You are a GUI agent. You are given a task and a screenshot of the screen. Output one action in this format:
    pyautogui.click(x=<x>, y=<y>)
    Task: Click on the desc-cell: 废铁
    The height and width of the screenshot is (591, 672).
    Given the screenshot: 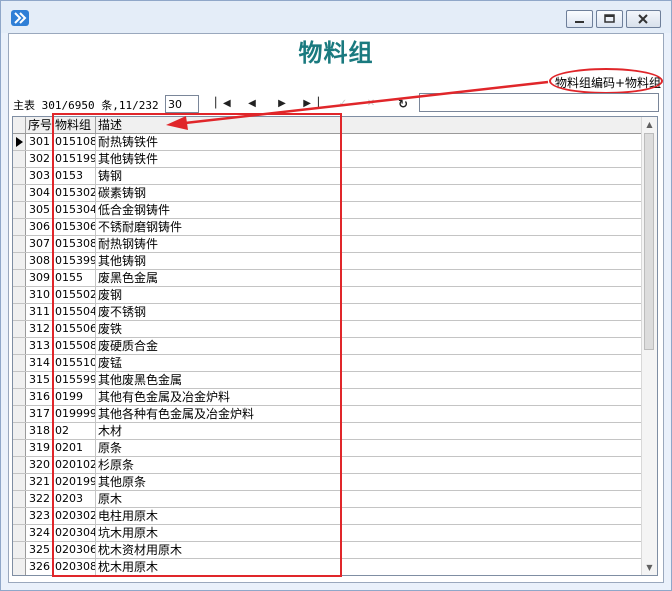 What is the action you would take?
    pyautogui.click(x=218, y=329)
    